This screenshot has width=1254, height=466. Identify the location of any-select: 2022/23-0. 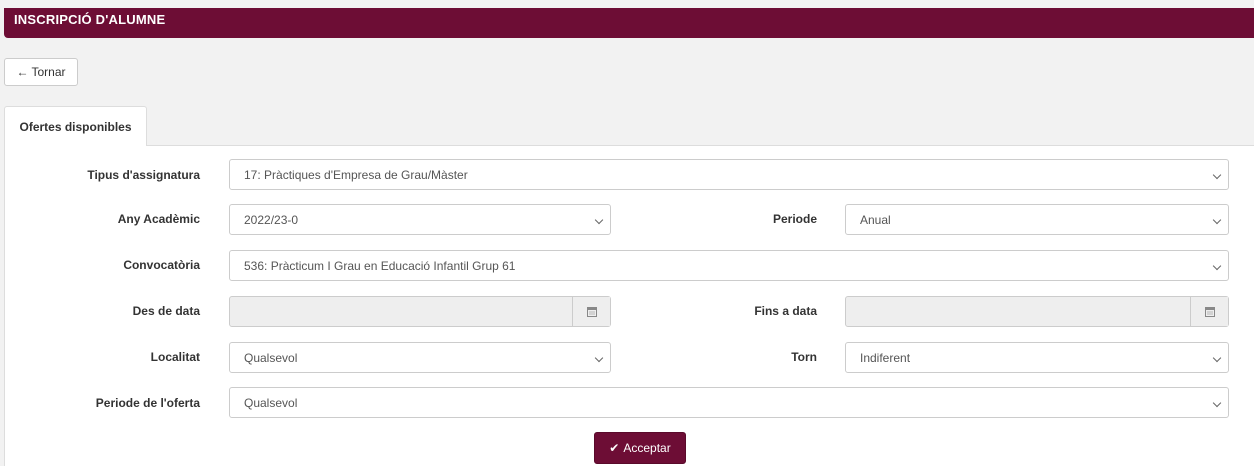
(420, 219).